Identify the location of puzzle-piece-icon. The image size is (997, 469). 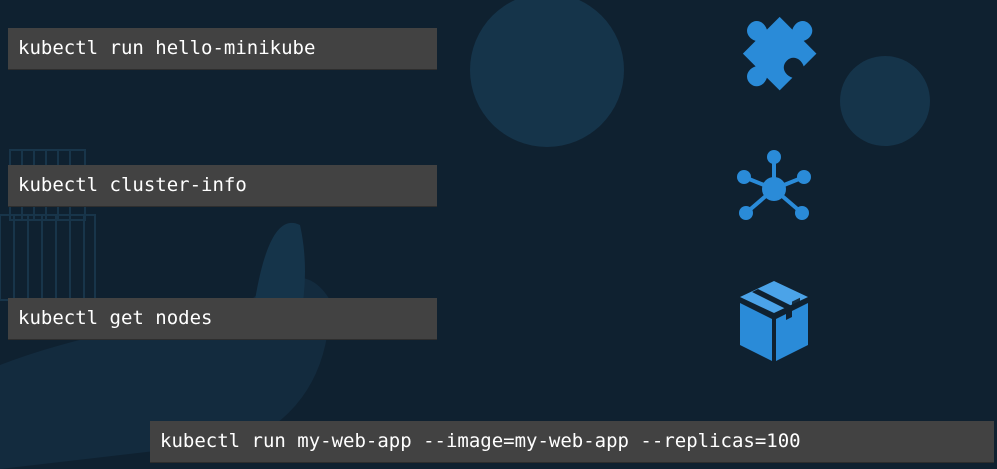
(779, 53).